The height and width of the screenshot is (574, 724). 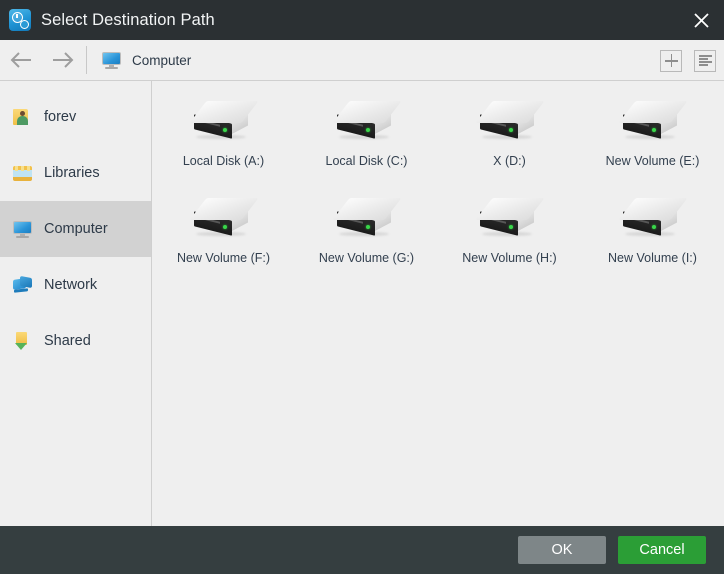 What do you see at coordinates (652, 258) in the screenshot?
I see `drive-label: New Volume (I:)` at bounding box center [652, 258].